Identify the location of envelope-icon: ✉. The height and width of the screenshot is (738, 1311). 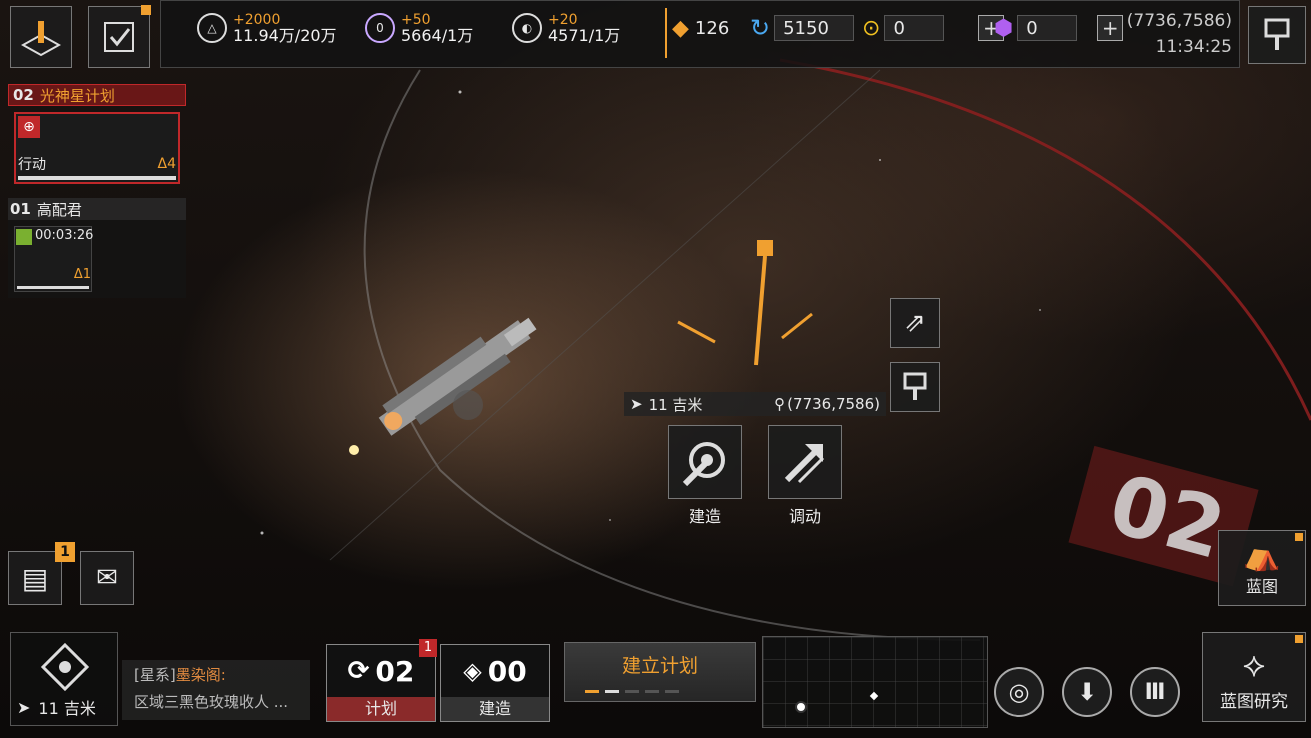
(107, 578).